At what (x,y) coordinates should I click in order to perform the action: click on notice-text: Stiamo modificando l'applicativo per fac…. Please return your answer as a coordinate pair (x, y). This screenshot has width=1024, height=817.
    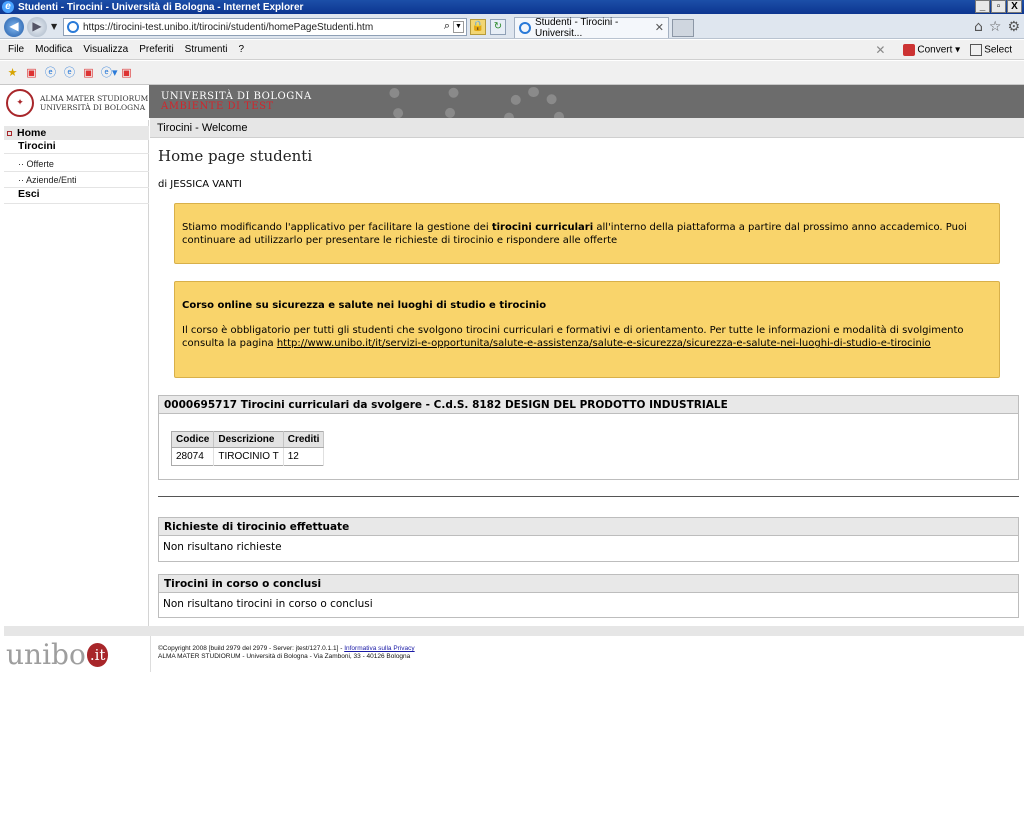
    Looking at the image, I should click on (337, 227).